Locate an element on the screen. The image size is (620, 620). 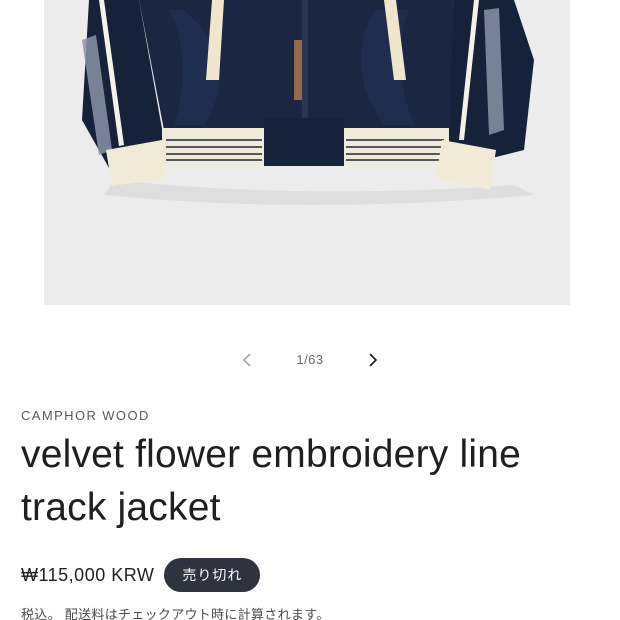
sold-out-badge: 売り切れ is located at coordinates (212, 575).